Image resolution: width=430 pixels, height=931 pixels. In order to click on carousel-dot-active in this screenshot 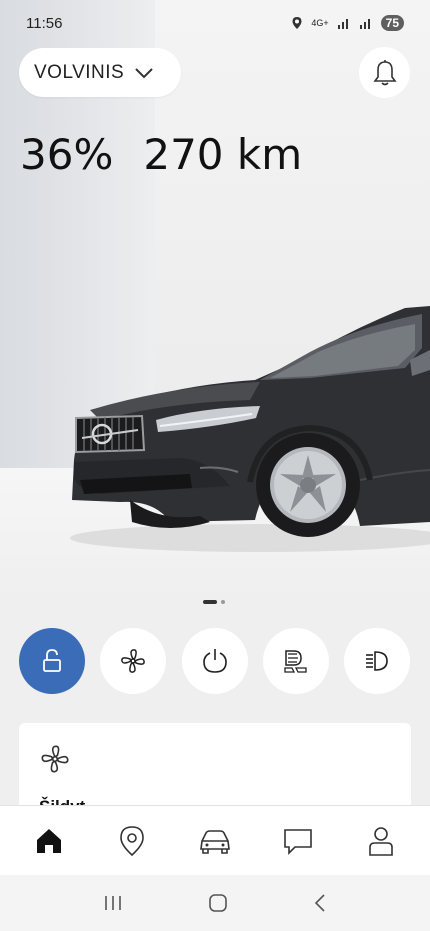, I will do `click(210, 602)`.